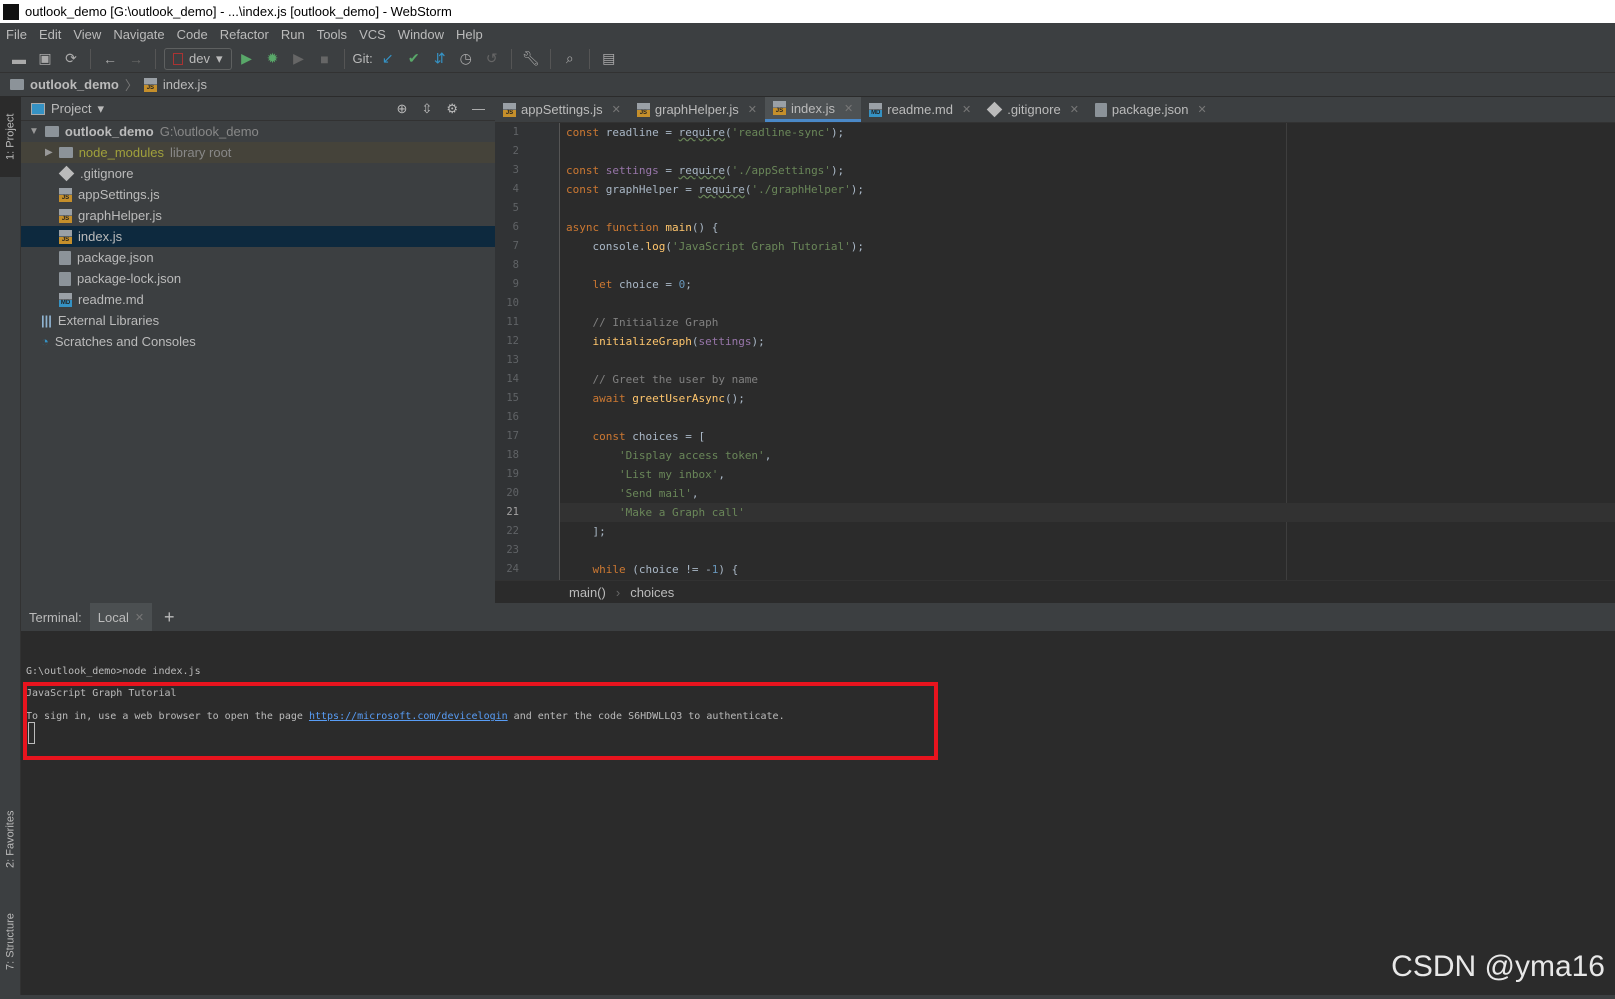 This screenshot has height=999, width=1615. What do you see at coordinates (920, 109) in the screenshot?
I see `tab-readme-md: readme.md ✕` at bounding box center [920, 109].